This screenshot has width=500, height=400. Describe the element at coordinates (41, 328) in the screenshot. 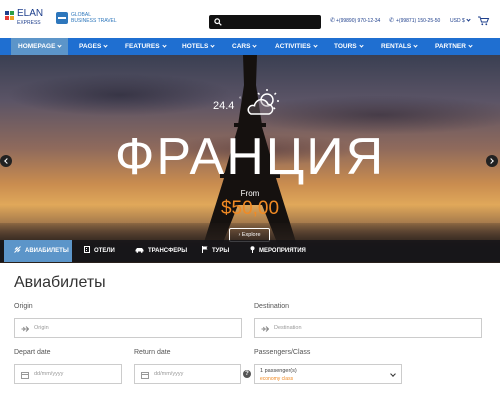

I see `origin-placeholder: Origin` at that location.